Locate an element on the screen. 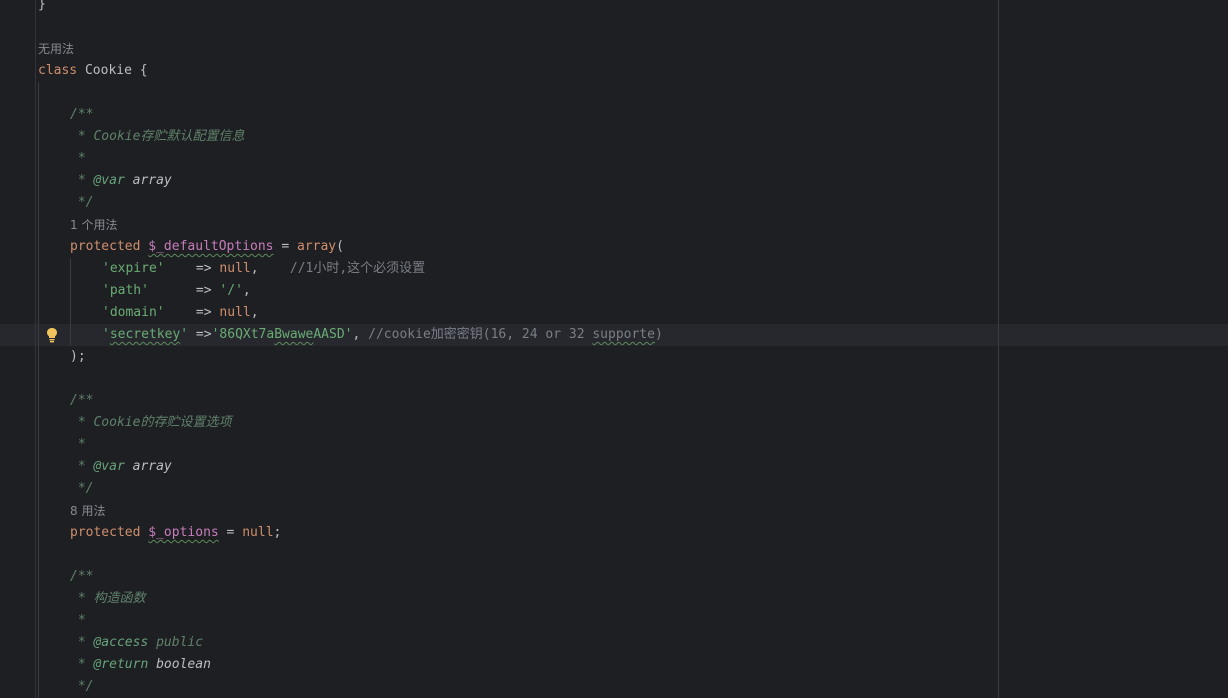 The image size is (1228, 698). usage-hint-text: 无用法 is located at coordinates (56, 49).